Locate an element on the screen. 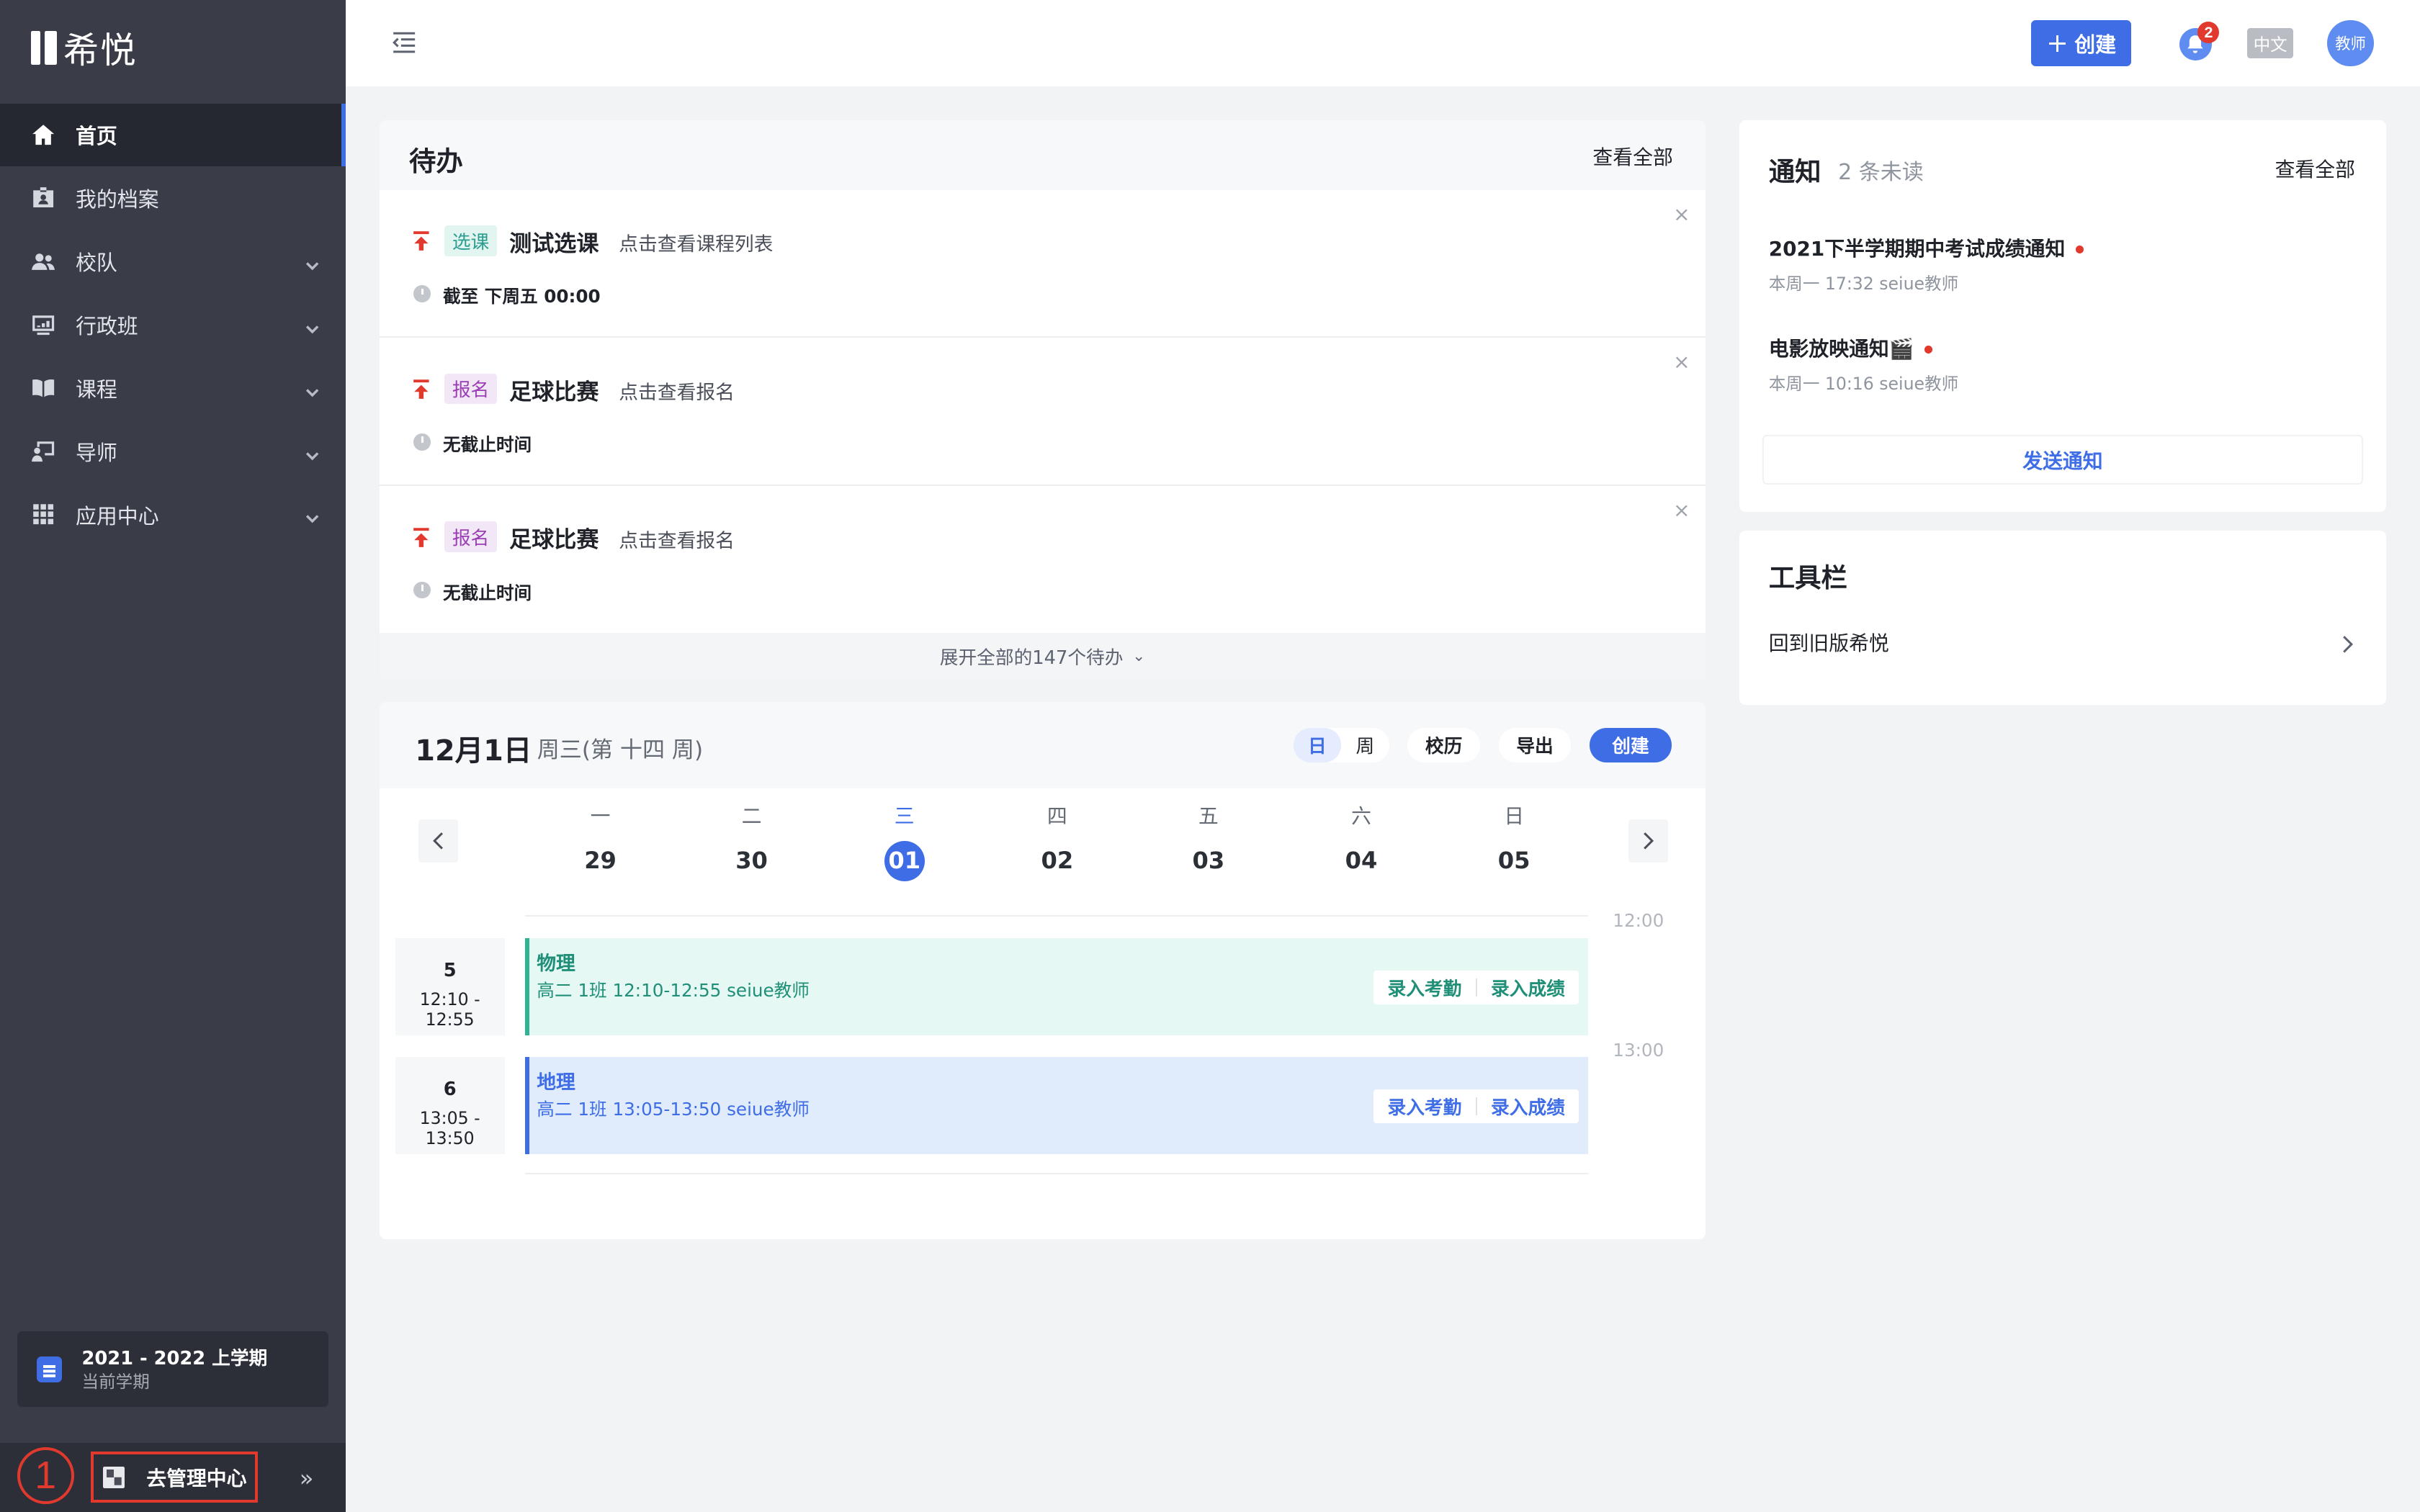 Image resolution: width=2420 pixels, height=1512 pixels. chevron-left-icon is located at coordinates (438, 841).